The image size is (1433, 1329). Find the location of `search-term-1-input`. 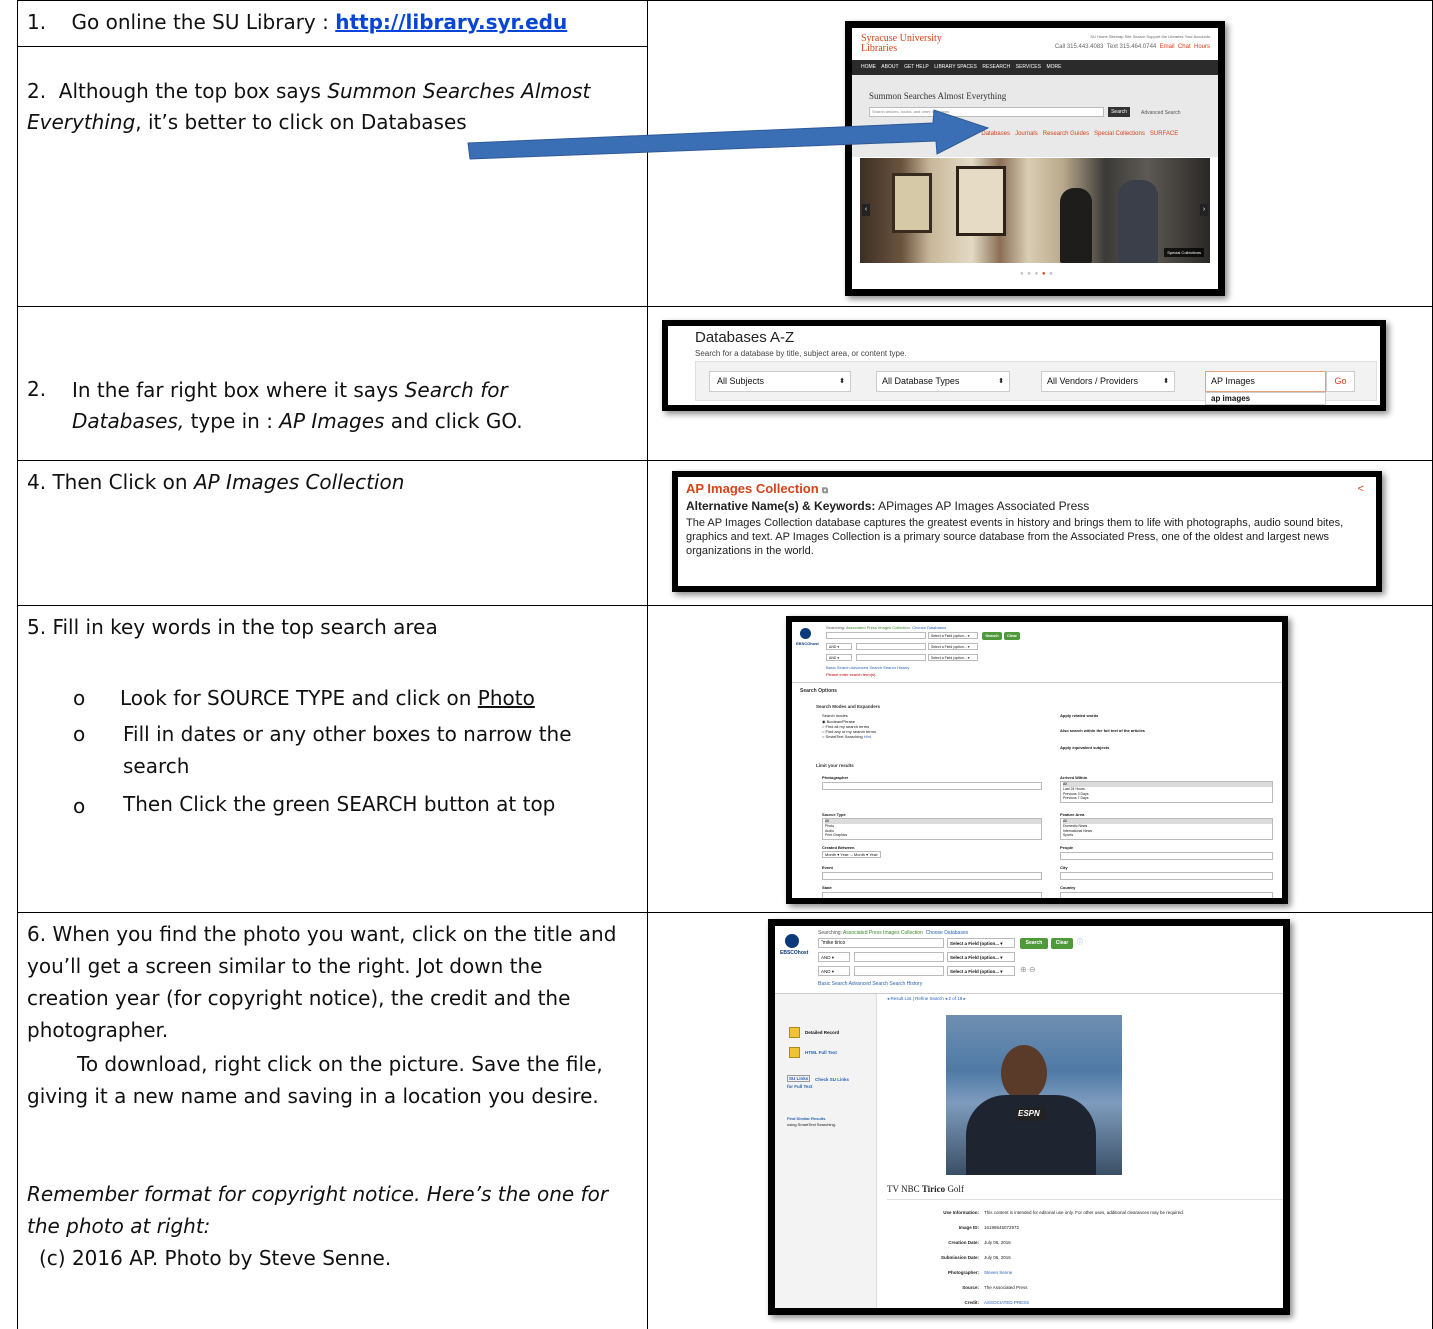

search-term-1-input is located at coordinates (876, 635).